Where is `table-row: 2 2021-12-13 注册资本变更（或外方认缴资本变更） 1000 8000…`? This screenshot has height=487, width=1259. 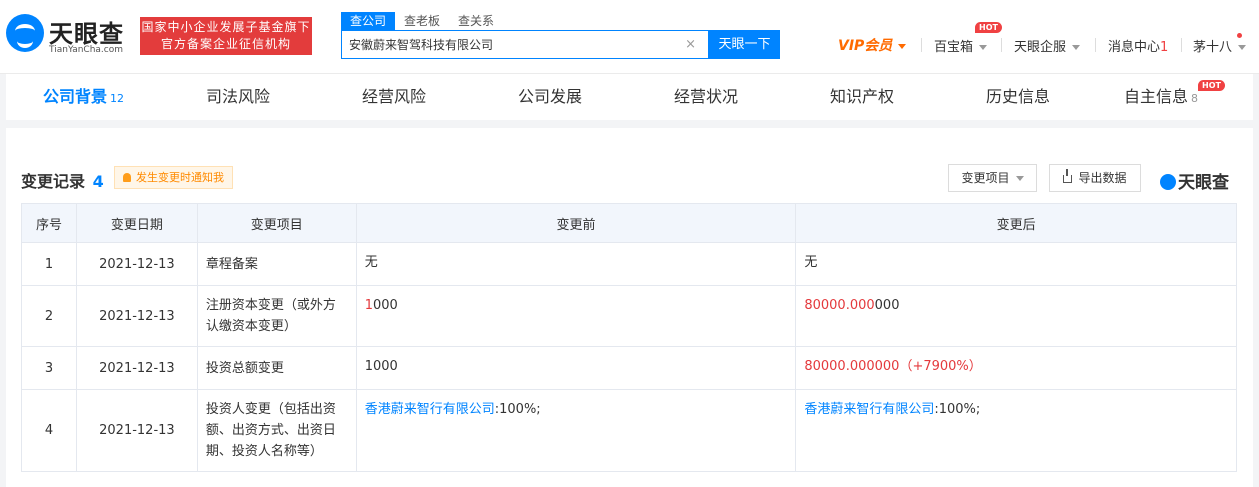
table-row: 2 2021-12-13 注册资本变更（或外方认缴资本变更） 1000 8000… is located at coordinates (629, 316).